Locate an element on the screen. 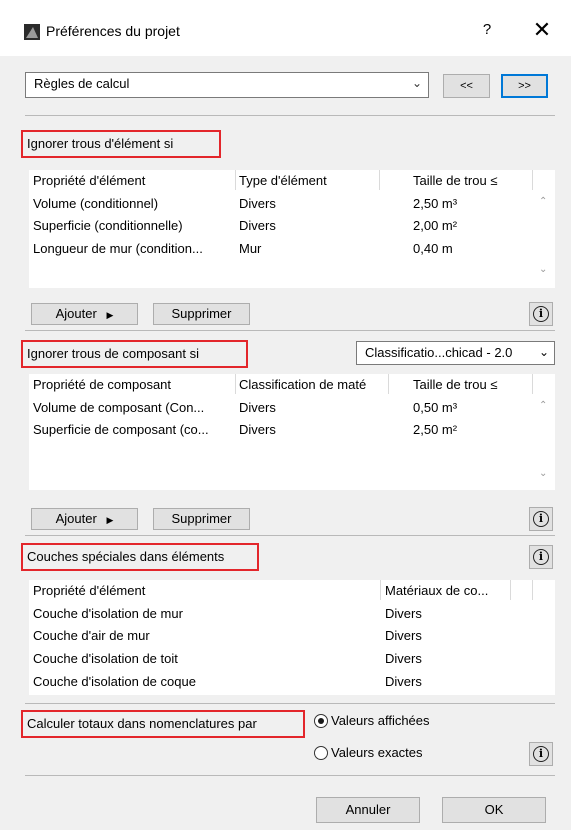 The height and width of the screenshot is (830, 571). exact-values-radio is located at coordinates (321, 753).